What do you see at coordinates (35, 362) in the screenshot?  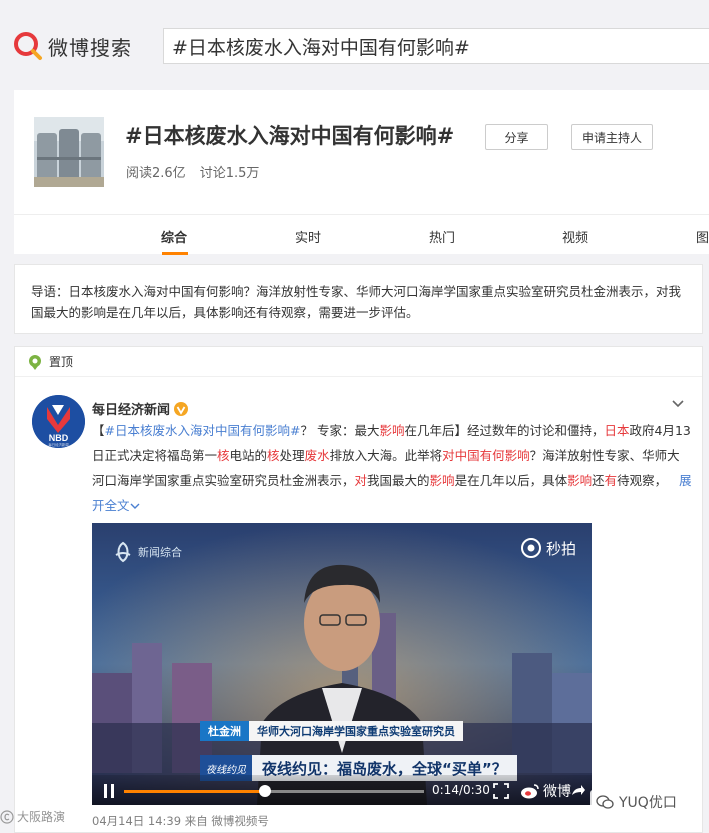 I see `pin-icon` at bounding box center [35, 362].